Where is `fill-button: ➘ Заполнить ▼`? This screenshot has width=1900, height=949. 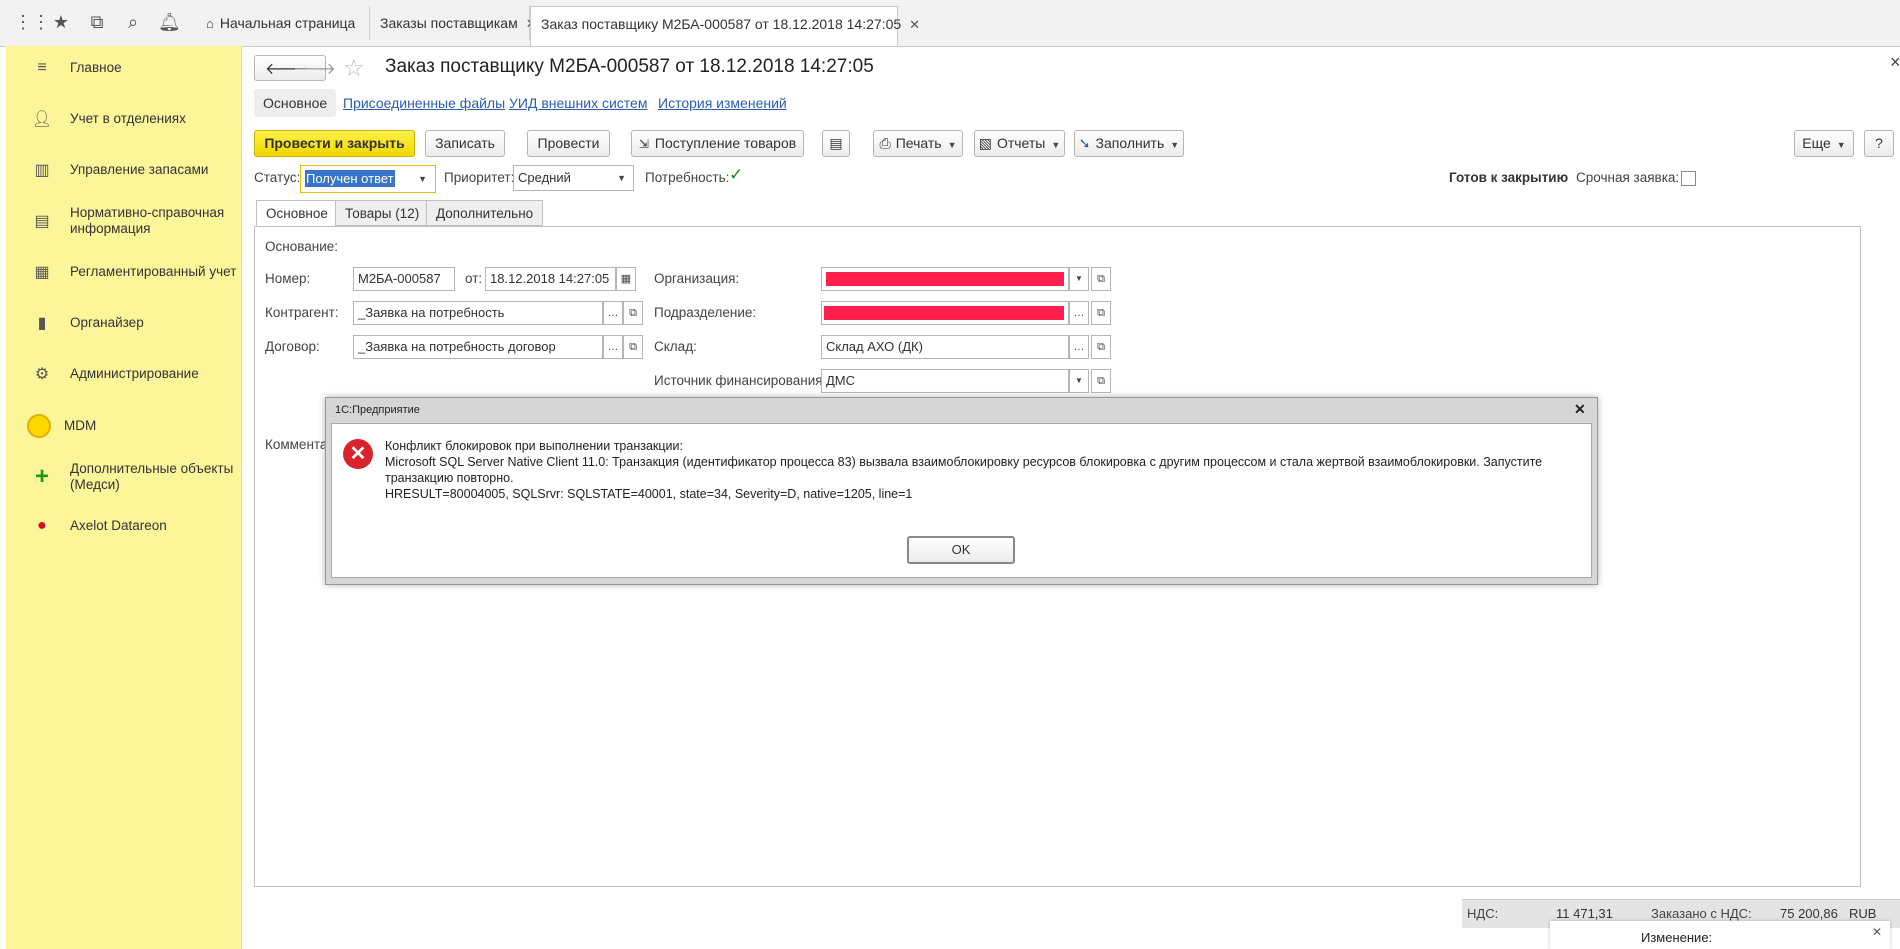 fill-button: ➘ Заполнить ▼ is located at coordinates (1129, 143).